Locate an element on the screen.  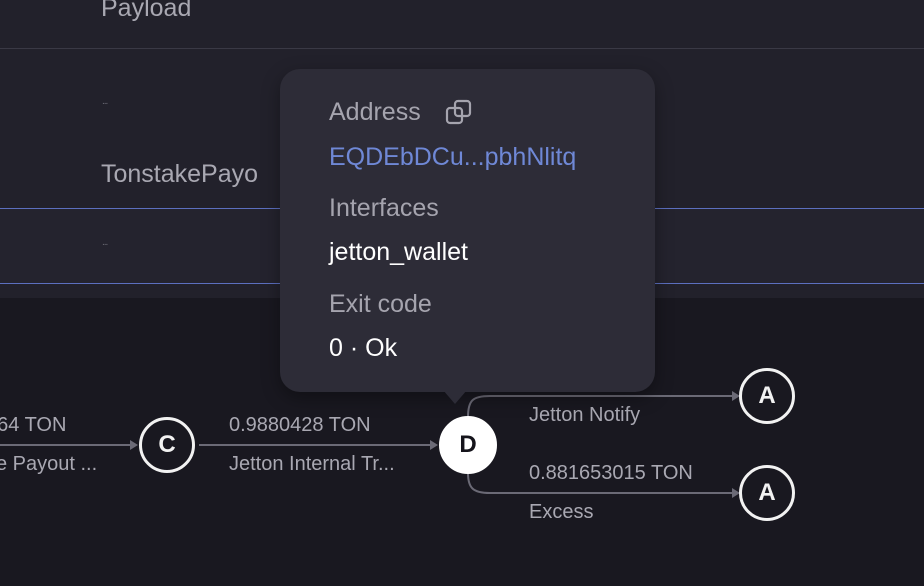
interfaces-label: Interfaces is located at coordinates (384, 208).